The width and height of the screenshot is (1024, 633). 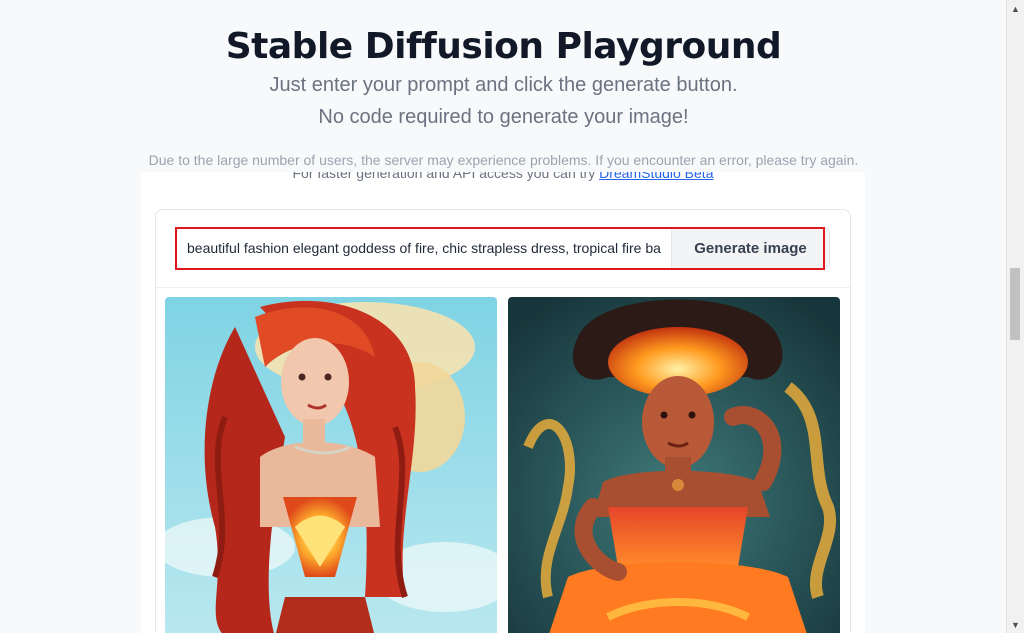 What do you see at coordinates (656, 176) in the screenshot?
I see `dreamstudio-link: DreamStudio Beta` at bounding box center [656, 176].